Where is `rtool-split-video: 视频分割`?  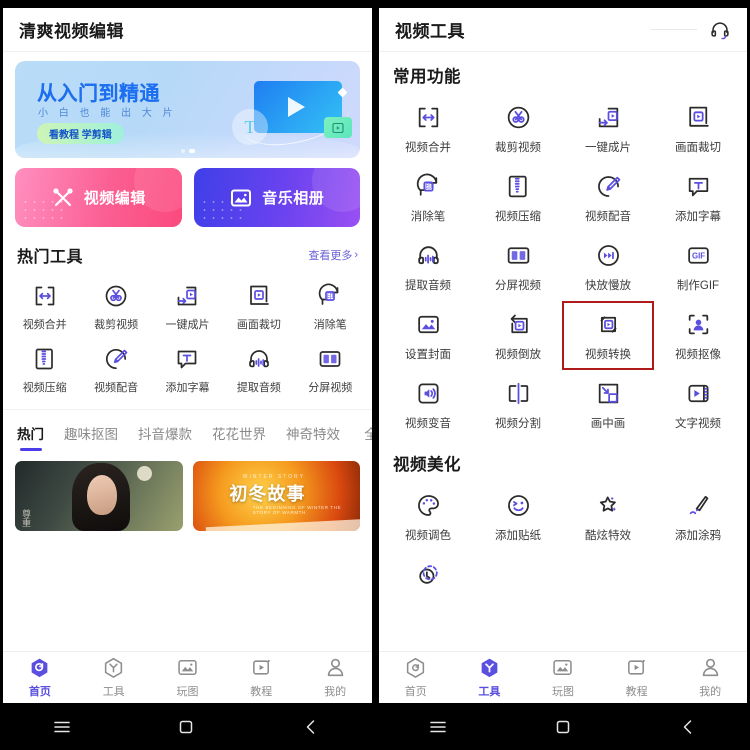
rtool-split-video: 视频分割 is located at coordinates (518, 404).